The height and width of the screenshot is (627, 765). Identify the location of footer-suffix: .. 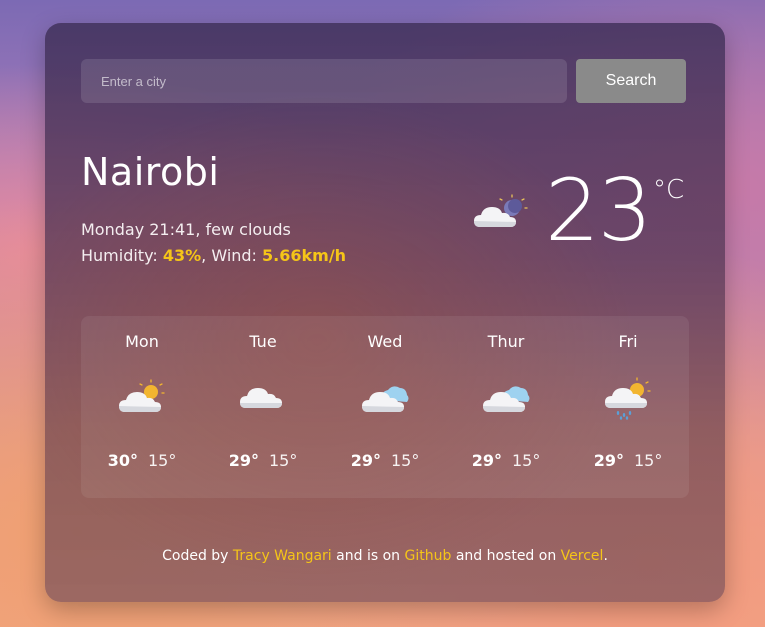
(605, 556).